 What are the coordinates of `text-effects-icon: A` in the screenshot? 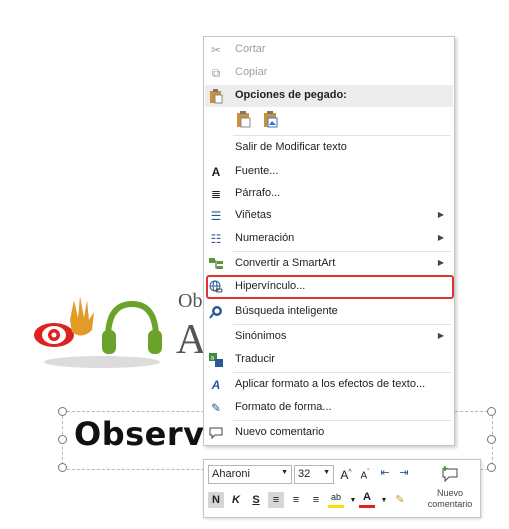 It's located at (216, 385).